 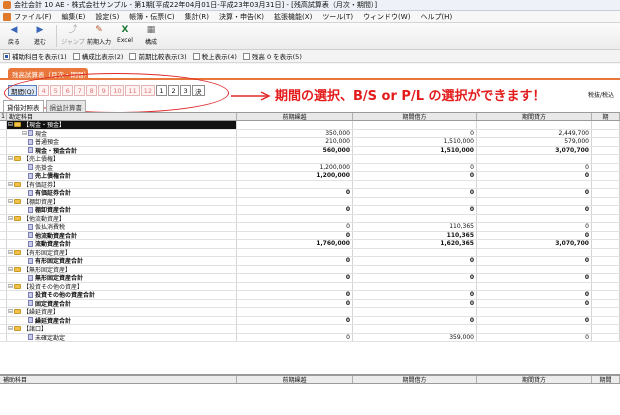 I want to click on account-cell: 有価証券合計, so click(x=122, y=193).